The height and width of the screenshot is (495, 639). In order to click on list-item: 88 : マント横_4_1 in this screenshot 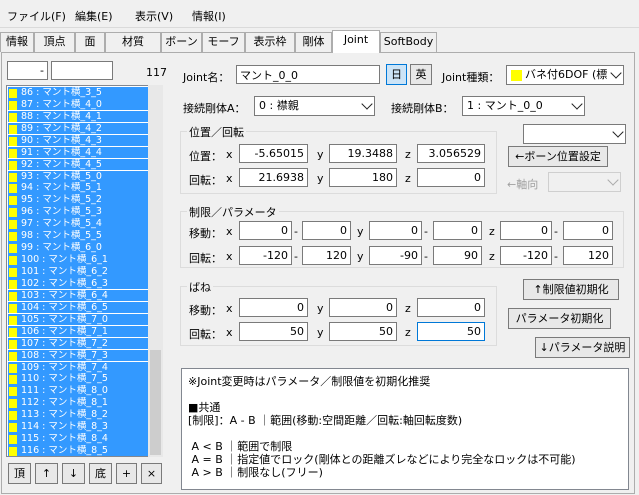, I will do `click(78, 116)`.